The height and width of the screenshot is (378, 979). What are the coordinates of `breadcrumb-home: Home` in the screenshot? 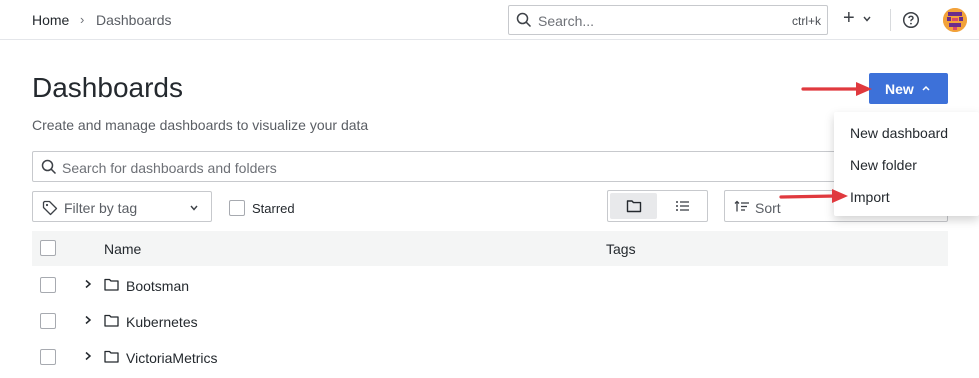 It's located at (50, 20).